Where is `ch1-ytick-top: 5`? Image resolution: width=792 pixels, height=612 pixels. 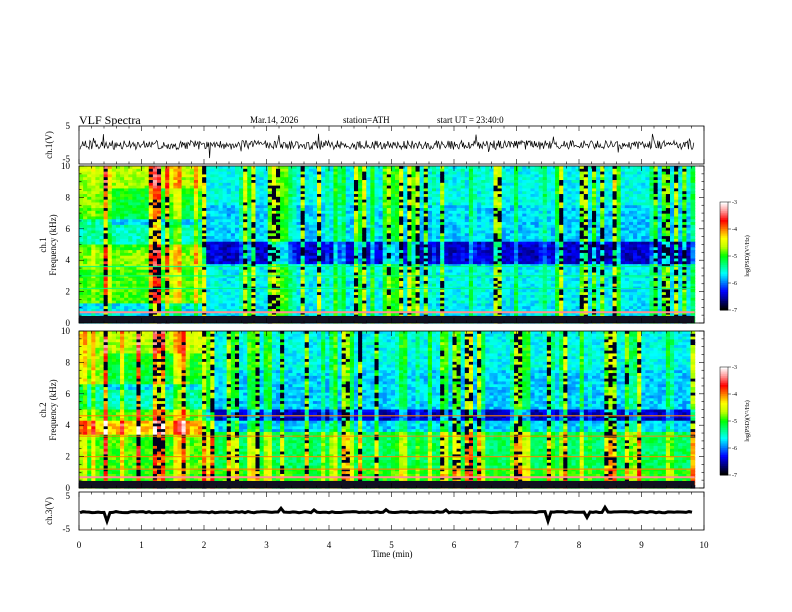
ch1-ytick-top: 5 is located at coordinates (68, 126).